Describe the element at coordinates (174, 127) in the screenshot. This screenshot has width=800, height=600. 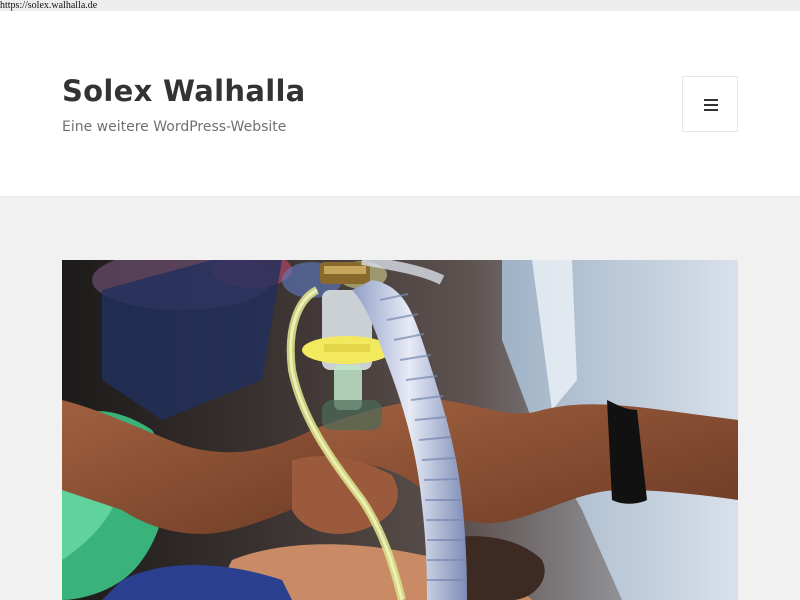
I see `site-description: Eine weitere WordPress-Website` at that location.